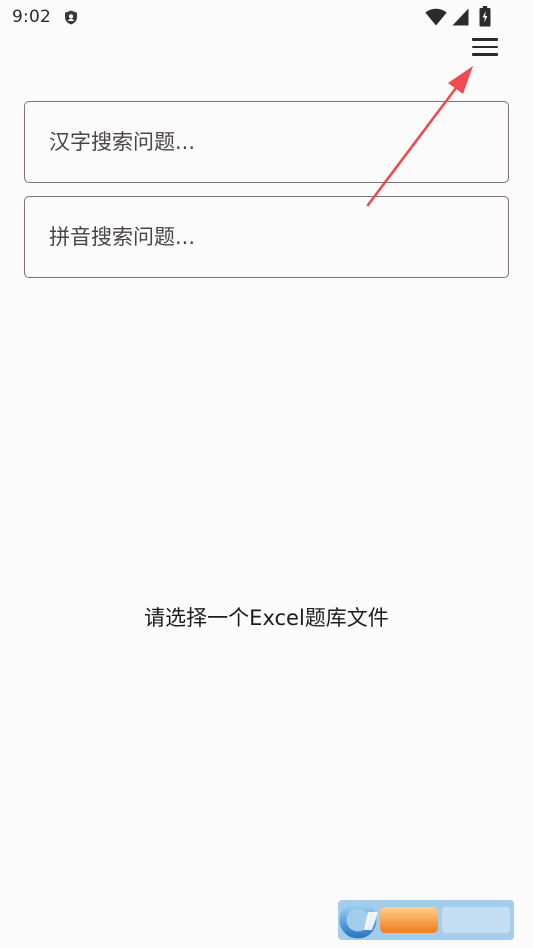 This screenshot has width=533, height=948. I want to click on wifi-icon, so click(436, 17).